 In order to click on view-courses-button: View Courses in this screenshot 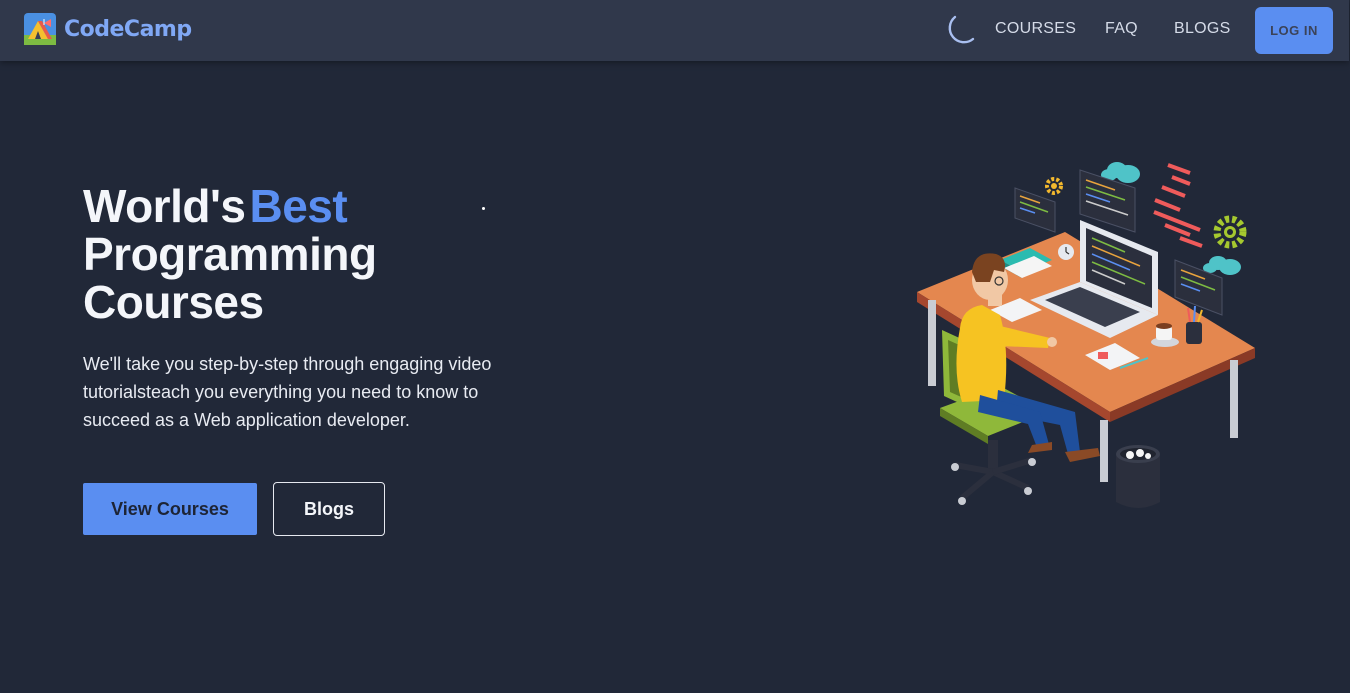, I will do `click(170, 509)`.